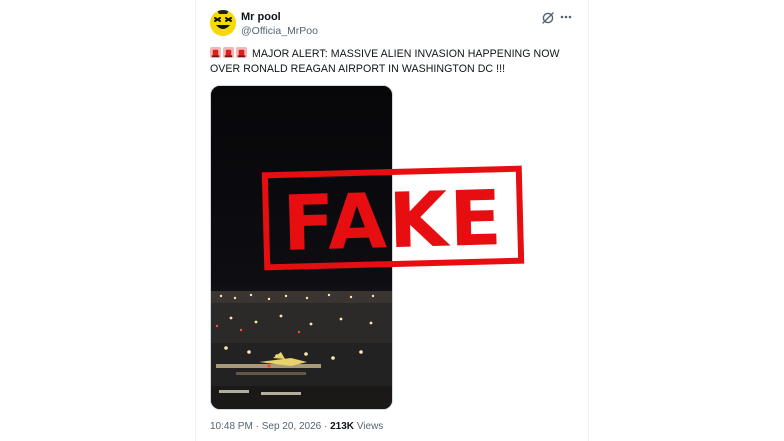 This screenshot has width=784, height=441. What do you see at coordinates (261, 17) in the screenshot?
I see `author-display-name: Mr pool` at bounding box center [261, 17].